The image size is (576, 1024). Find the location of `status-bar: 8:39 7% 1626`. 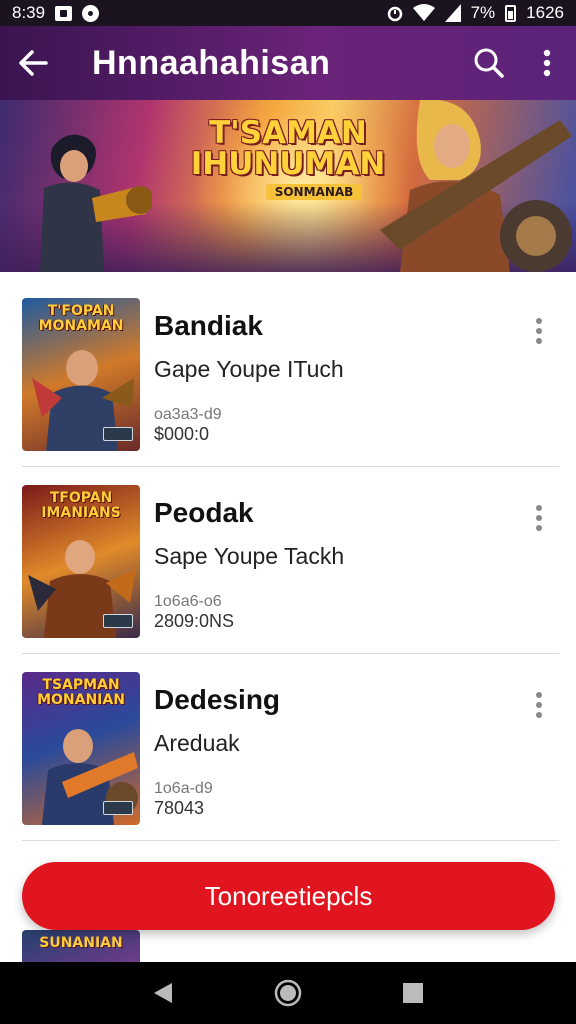

status-bar: 8:39 7% 1626 is located at coordinates (288, 13).